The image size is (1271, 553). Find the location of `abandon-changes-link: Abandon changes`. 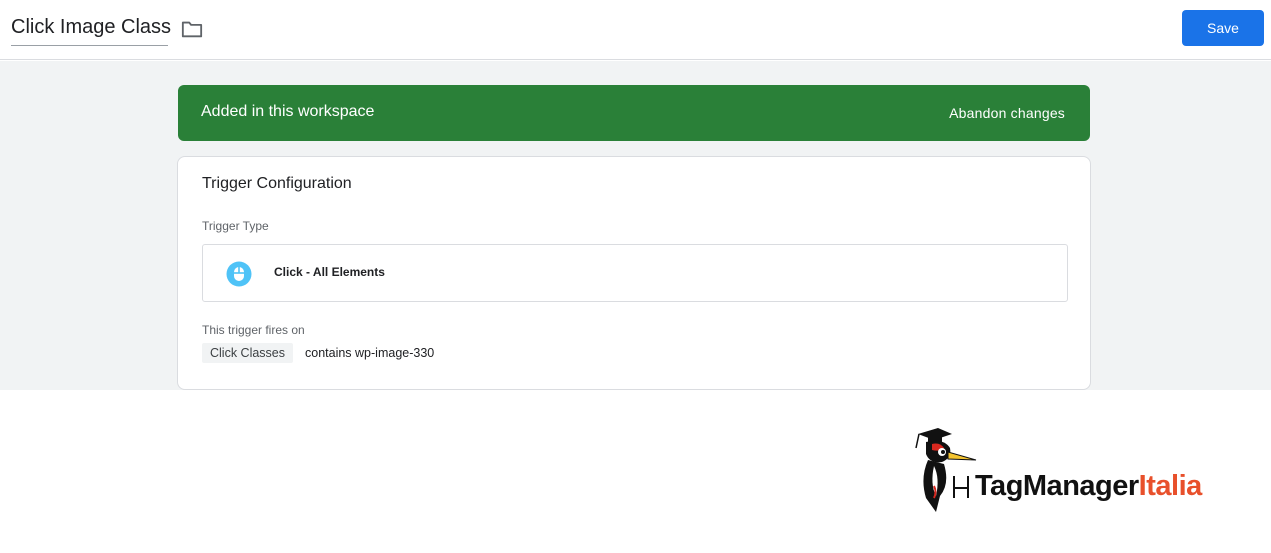

abandon-changes-link: Abandon changes is located at coordinates (1007, 113).